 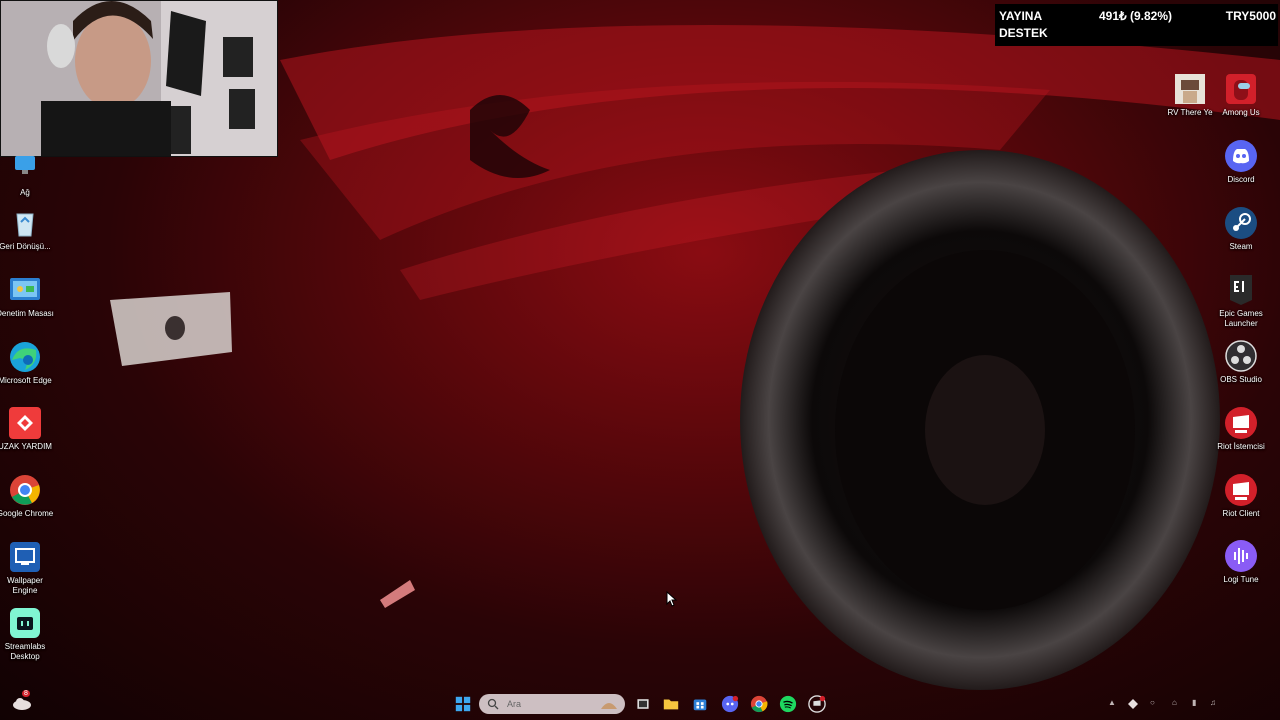 I want to click on desktop-icon-label: Steam, so click(x=1241, y=246).